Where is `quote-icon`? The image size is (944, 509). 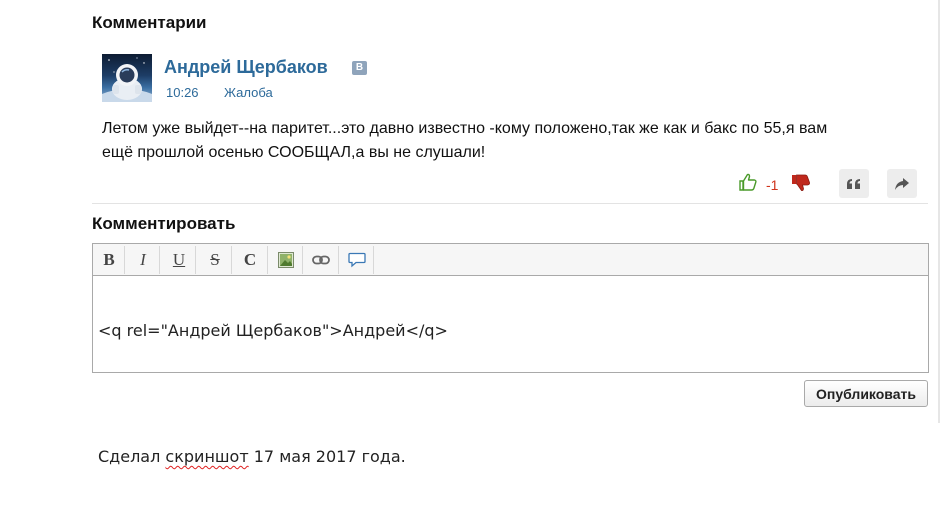
quote-icon is located at coordinates (853, 183).